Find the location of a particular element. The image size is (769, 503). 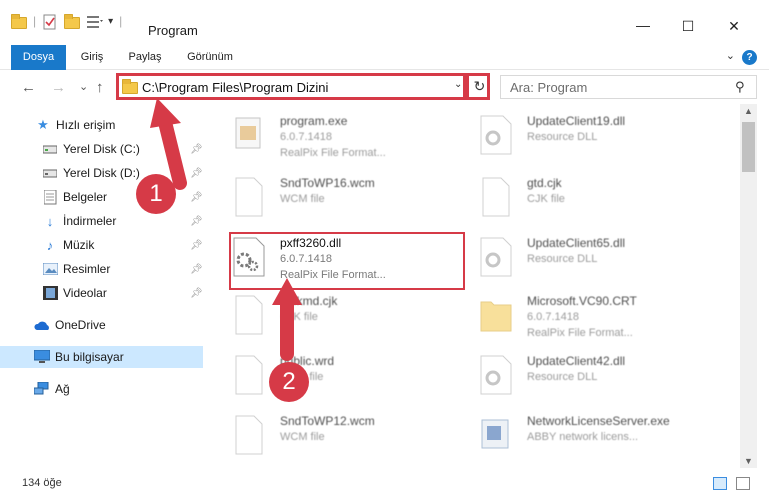

scroll-down-icon: ▼ is located at coordinates (748, 461).